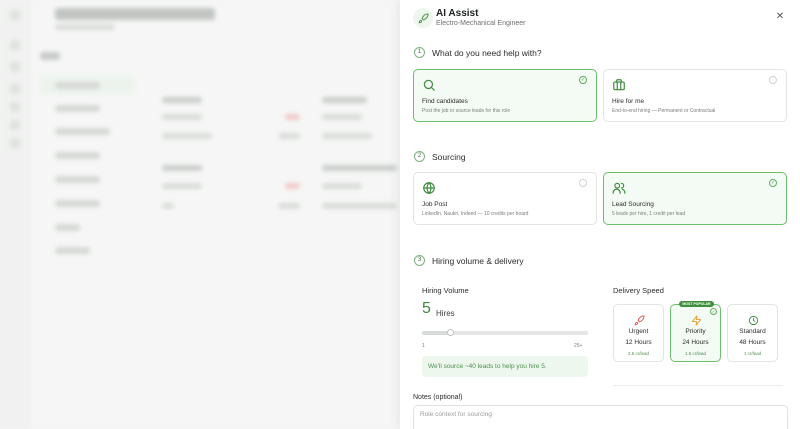 The image size is (800, 429). What do you see at coordinates (633, 204) in the screenshot?
I see `option-title: Lead Sourcing` at bounding box center [633, 204].